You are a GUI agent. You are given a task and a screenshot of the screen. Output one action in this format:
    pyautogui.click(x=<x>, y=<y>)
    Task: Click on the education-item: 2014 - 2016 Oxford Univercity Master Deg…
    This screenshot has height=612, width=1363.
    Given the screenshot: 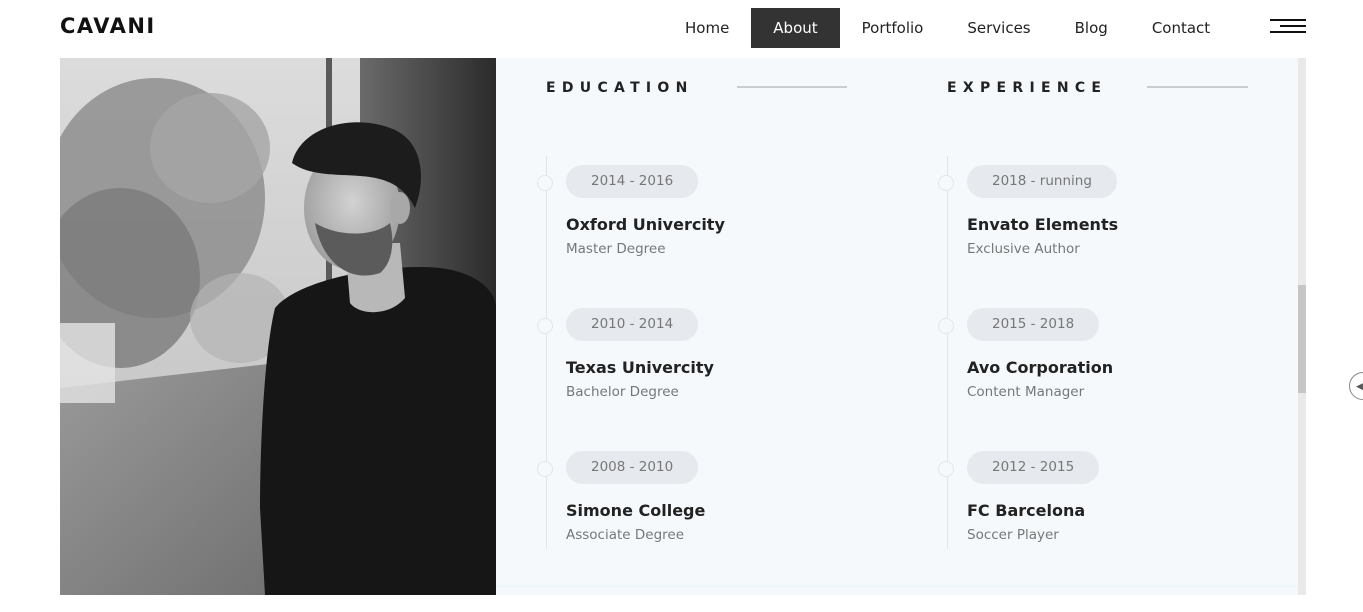 What is the action you would take?
    pyautogui.click(x=721, y=220)
    